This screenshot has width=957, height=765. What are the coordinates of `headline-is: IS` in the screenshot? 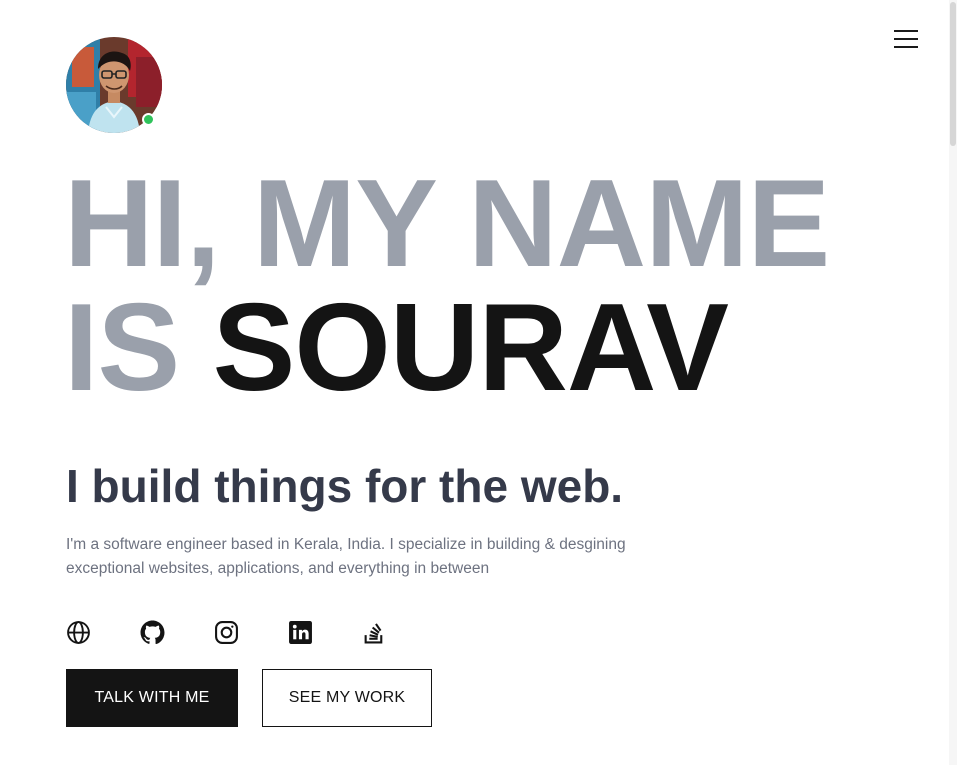 It's located at (138, 348).